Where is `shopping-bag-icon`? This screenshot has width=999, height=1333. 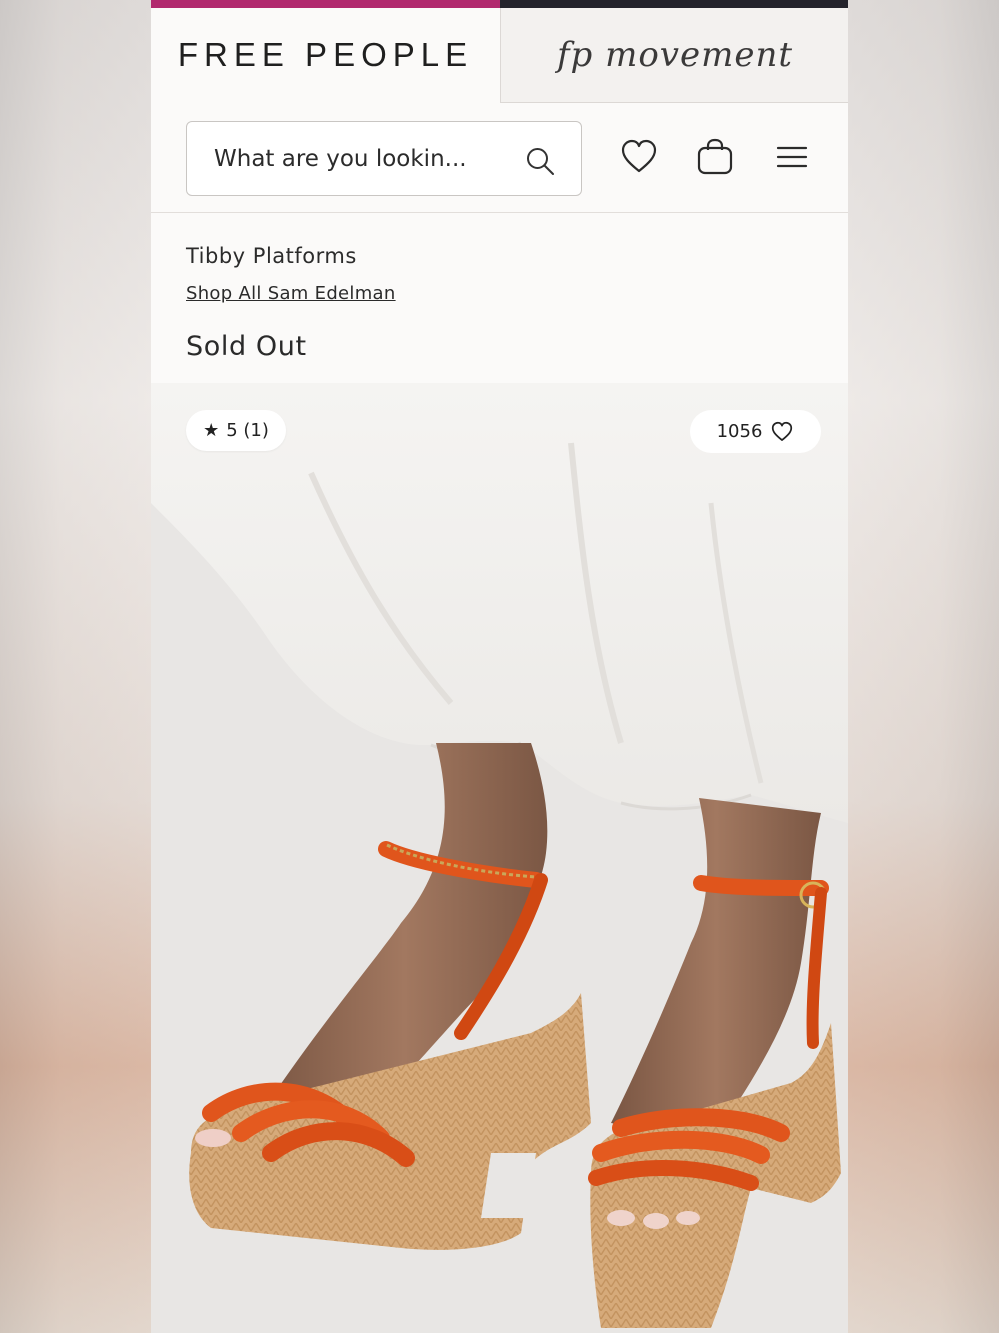 shopping-bag-icon is located at coordinates (715, 157).